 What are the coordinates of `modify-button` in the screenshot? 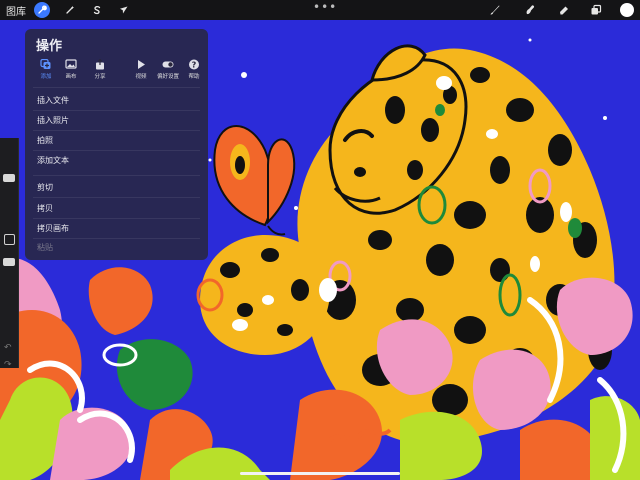 It's located at (9, 239).